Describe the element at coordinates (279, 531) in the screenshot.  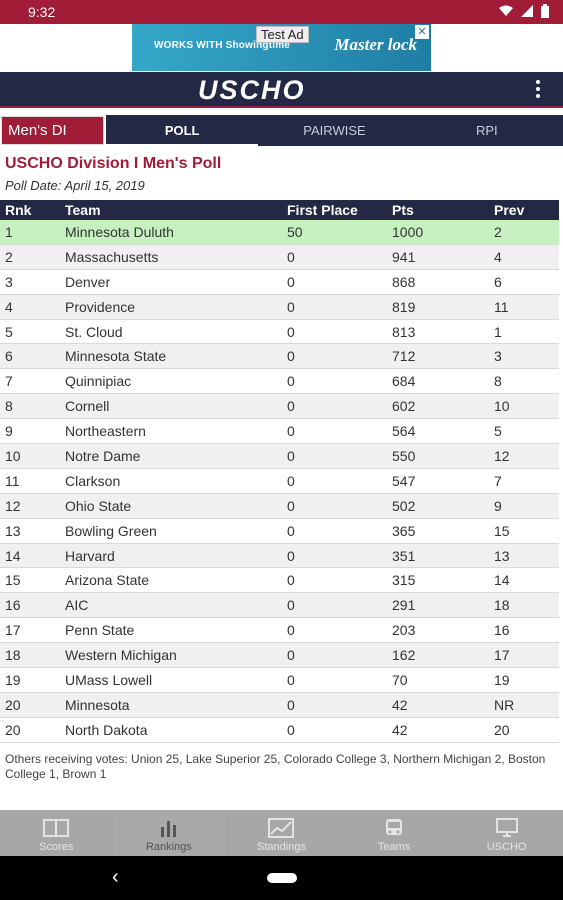
I see `table-row: 13 Bowling Green 0 365 15` at that location.